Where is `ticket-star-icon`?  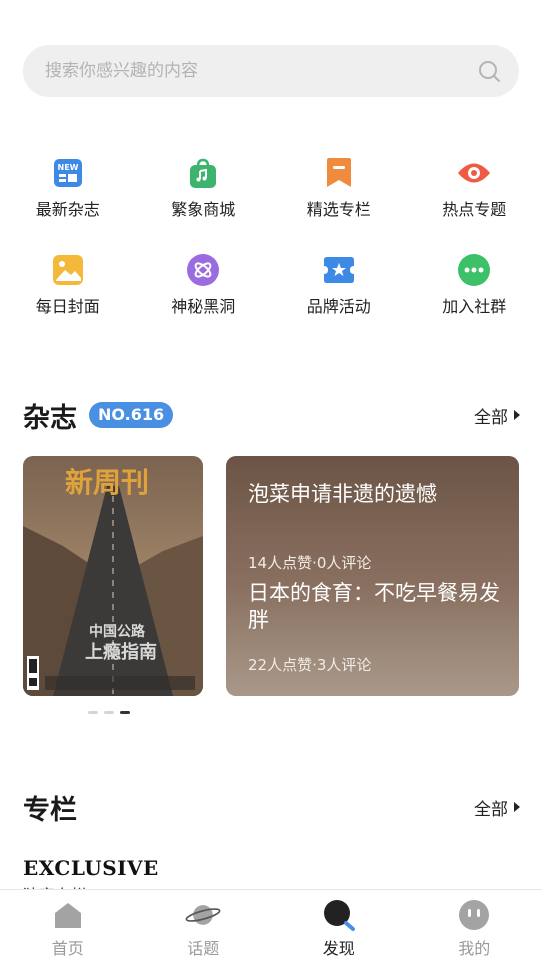 ticket-star-icon is located at coordinates (339, 270).